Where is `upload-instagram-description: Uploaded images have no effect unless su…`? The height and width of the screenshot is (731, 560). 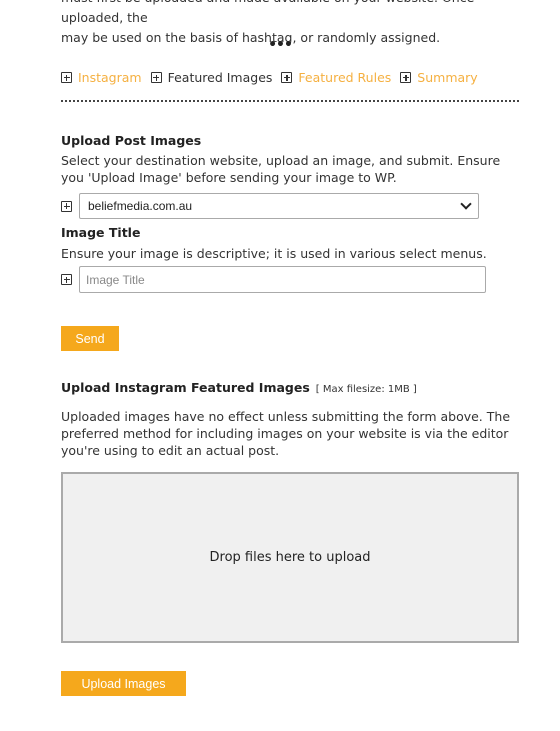
upload-instagram-description: Uploaded images have no effect unless su… is located at coordinates (286, 433).